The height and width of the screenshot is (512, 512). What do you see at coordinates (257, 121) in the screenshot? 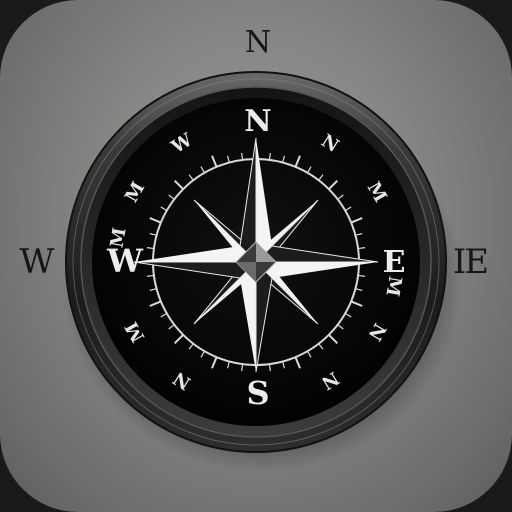
I see `dial-label-north: N` at bounding box center [257, 121].